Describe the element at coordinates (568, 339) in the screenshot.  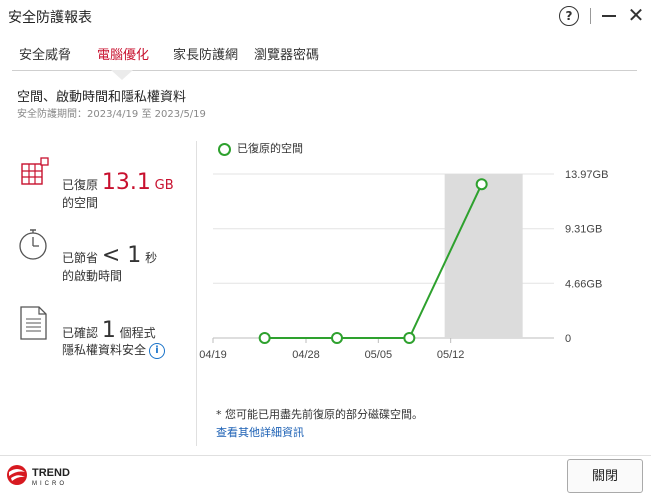
I see `y-tick-label: 0` at that location.